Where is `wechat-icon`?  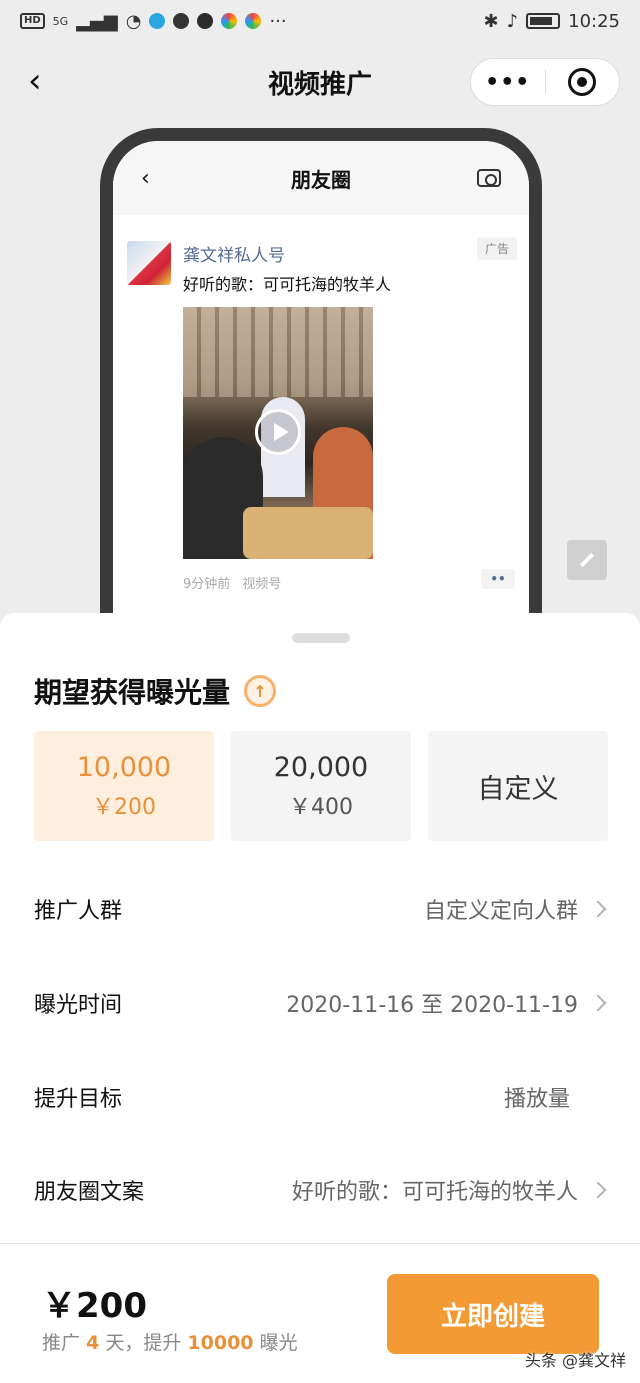
wechat-icon is located at coordinates (205, 21).